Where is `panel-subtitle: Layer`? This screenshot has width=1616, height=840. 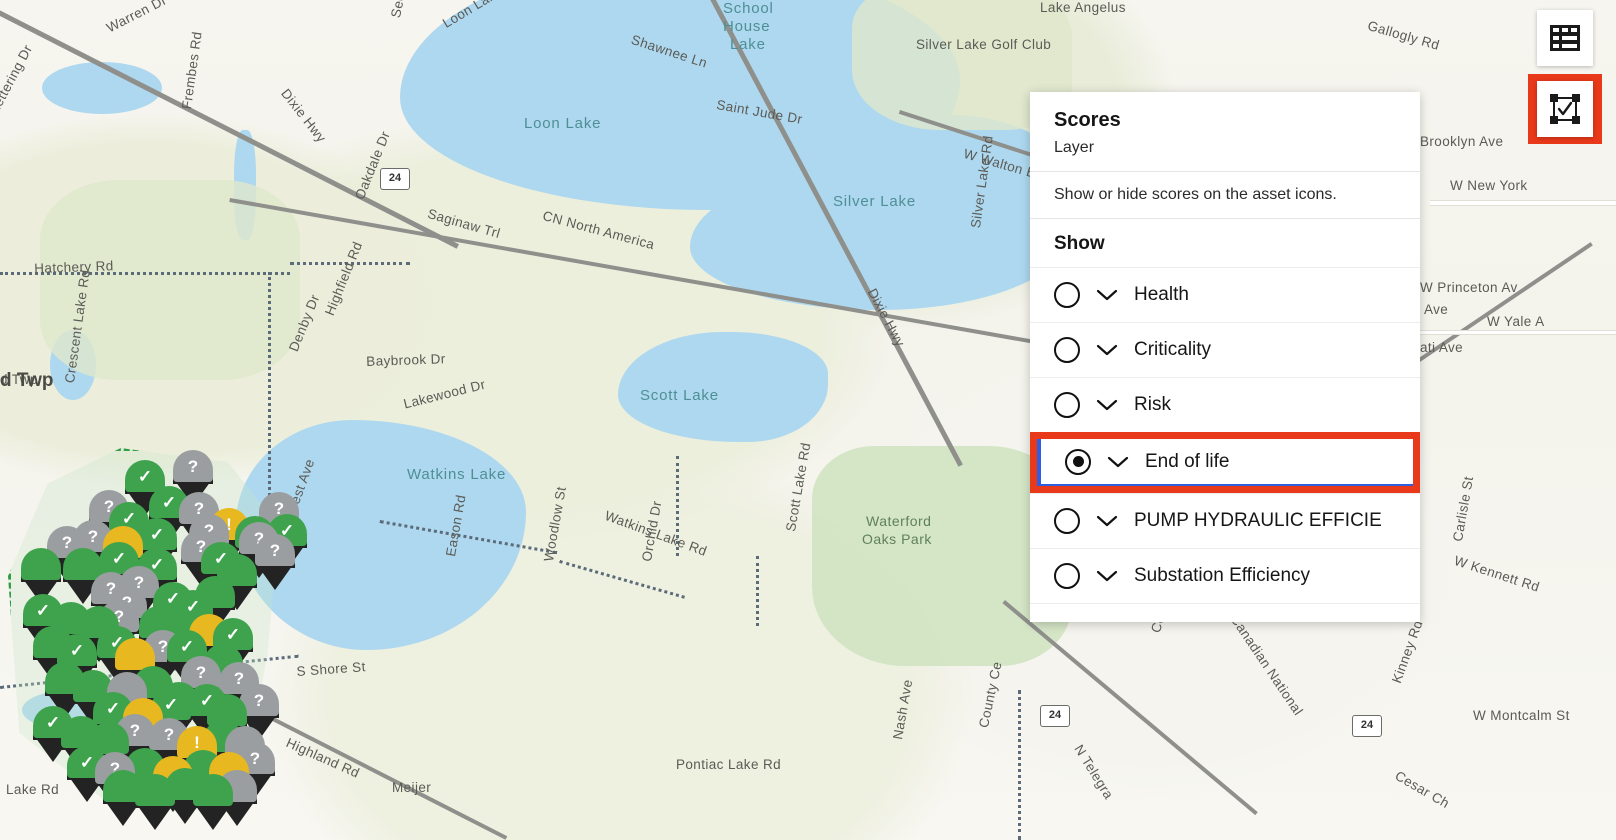
panel-subtitle: Layer is located at coordinates (1074, 147).